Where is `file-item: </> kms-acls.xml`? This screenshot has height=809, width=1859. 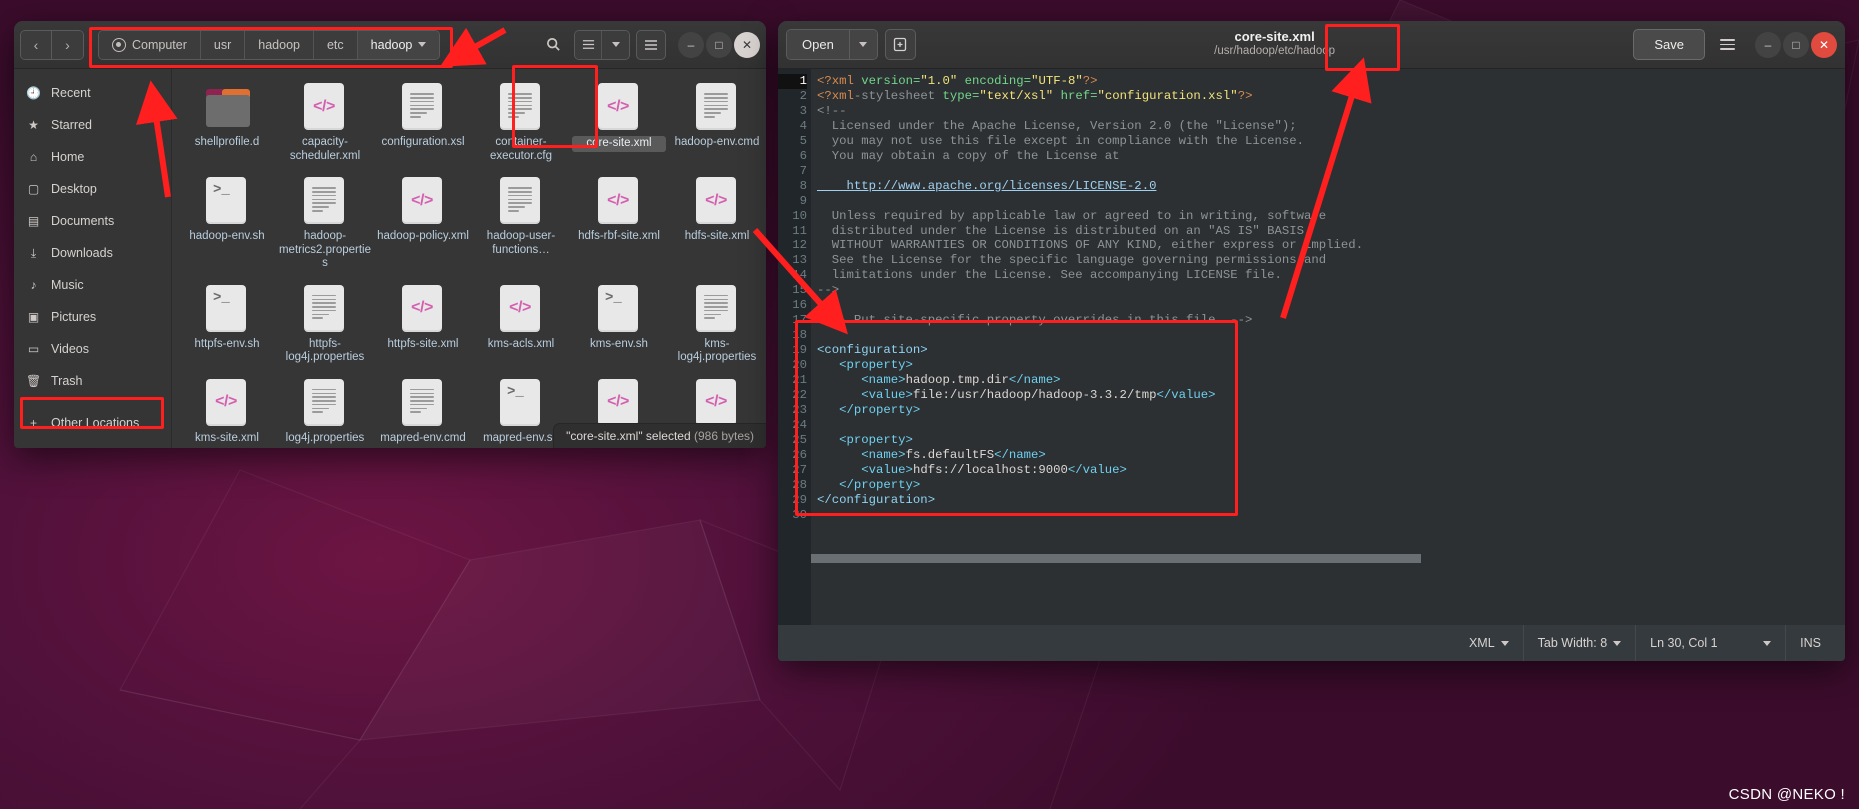
file-item: </> kms-acls.xml is located at coordinates (521, 326).